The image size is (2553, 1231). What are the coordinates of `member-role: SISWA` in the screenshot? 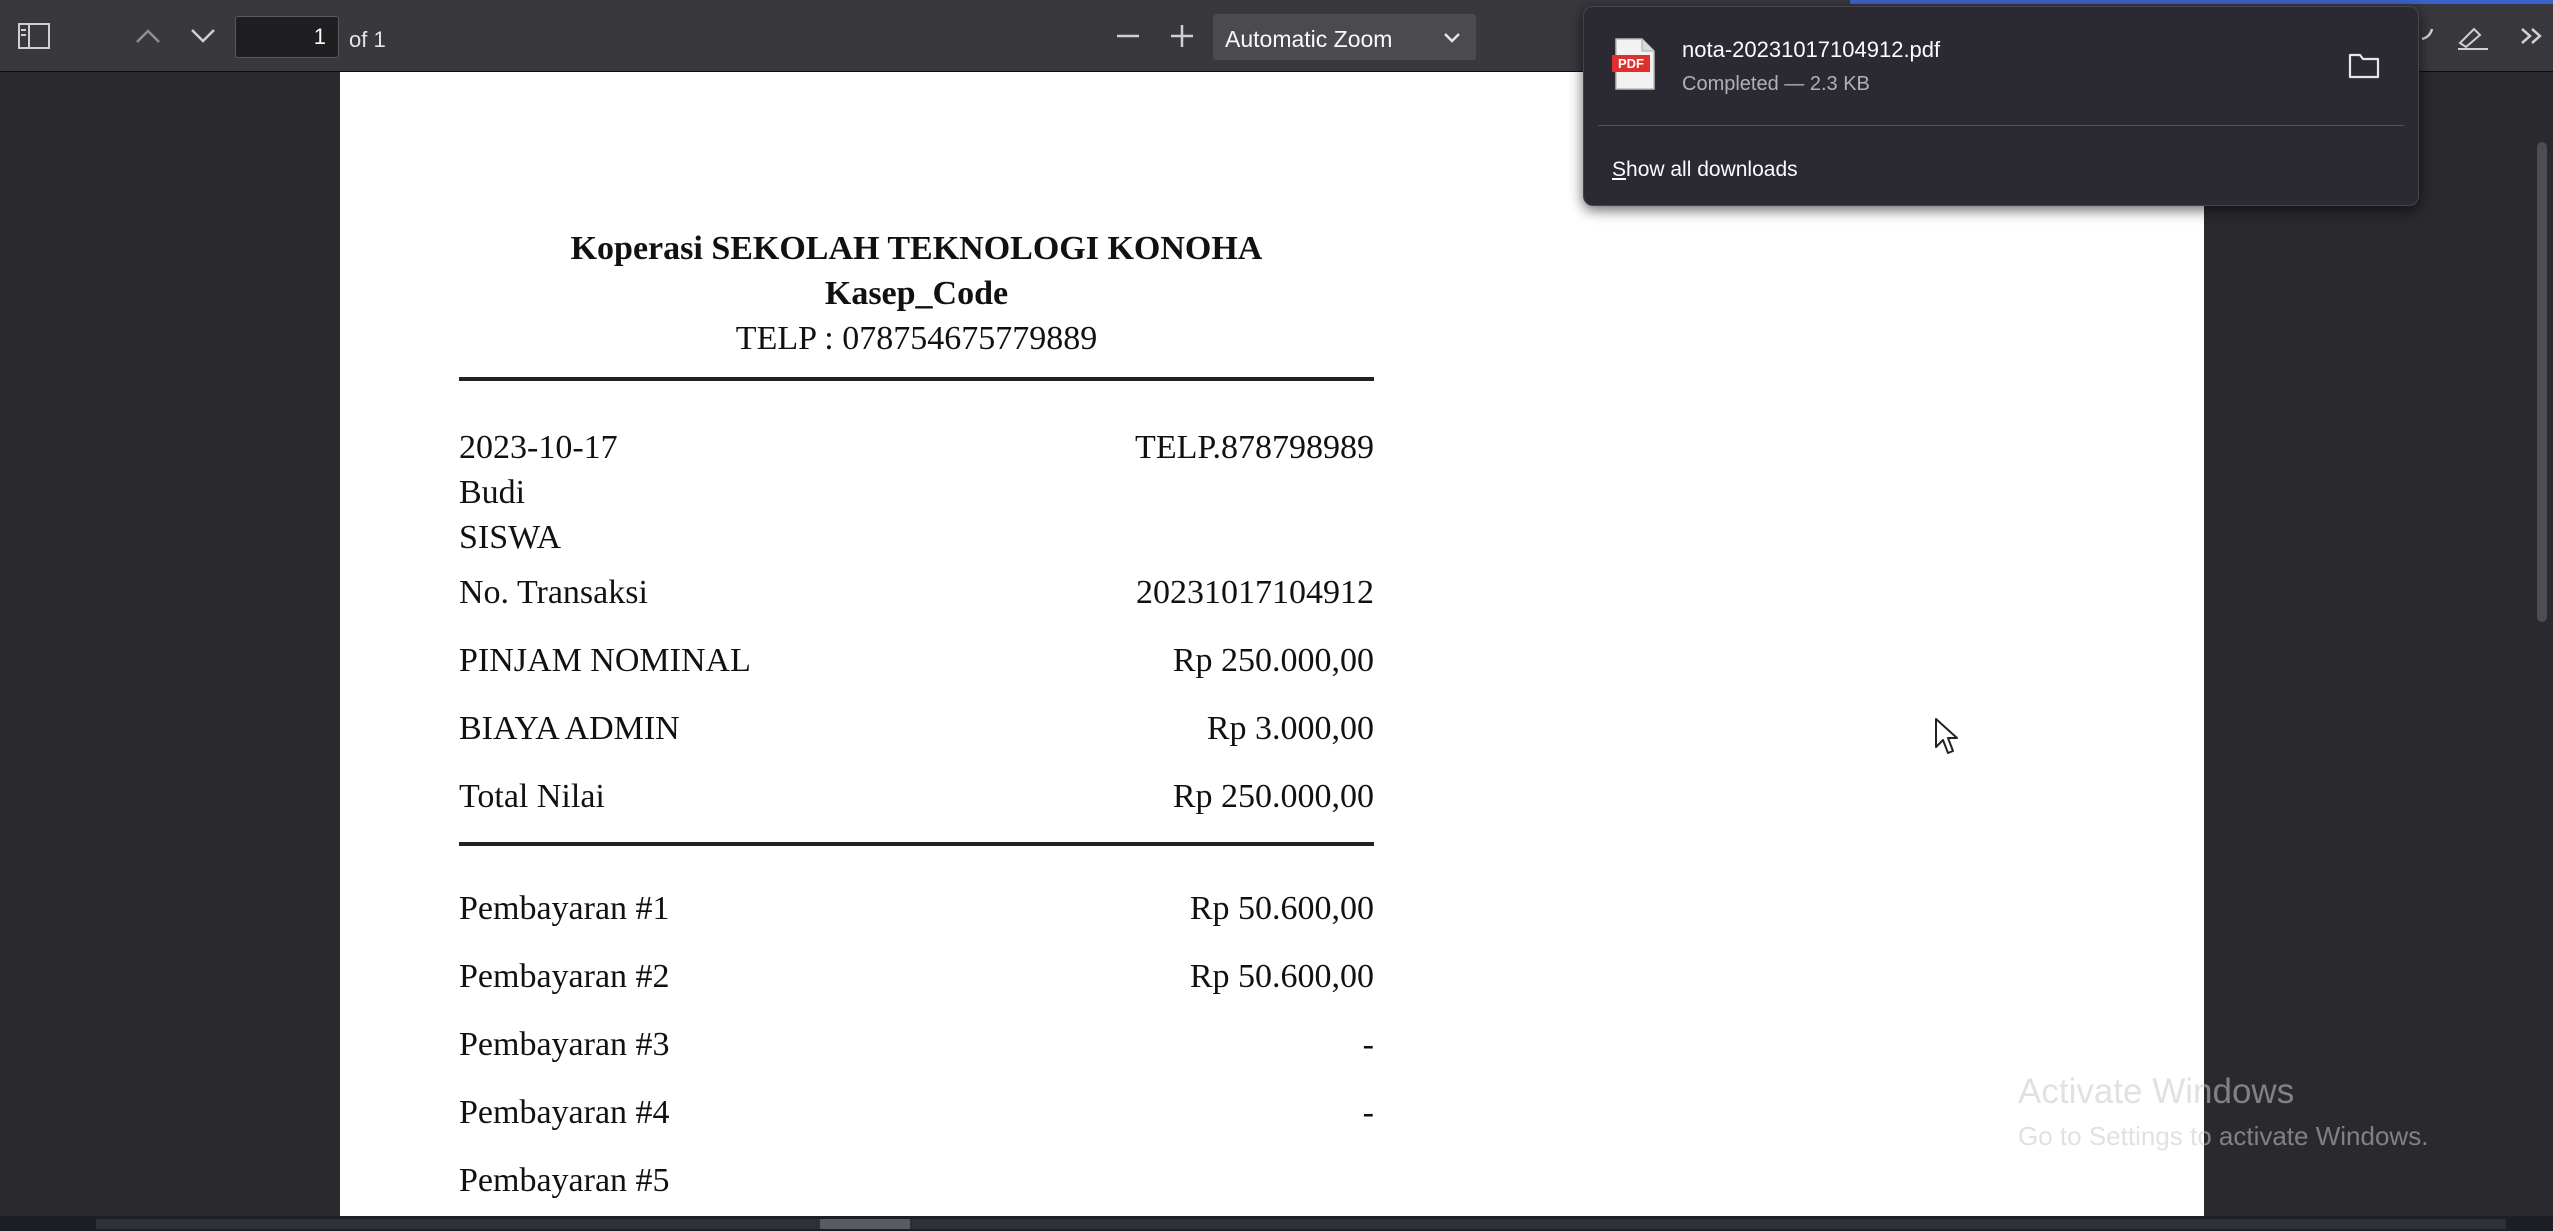 It's located at (510, 537).